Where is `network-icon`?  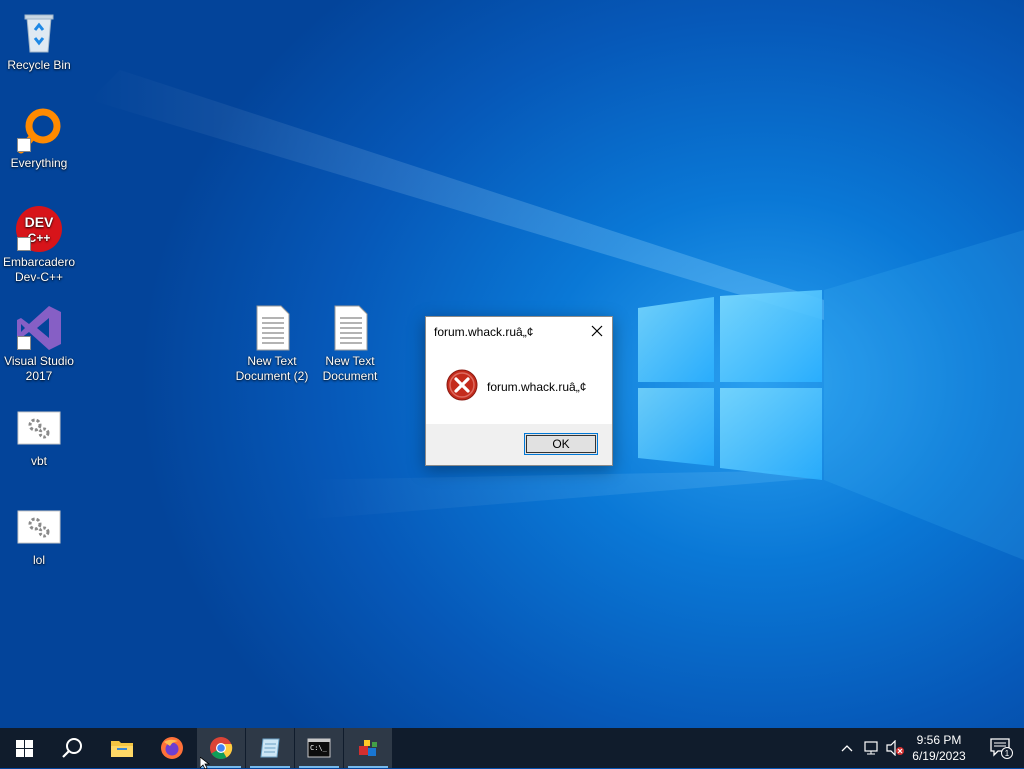 network-icon is located at coordinates (871, 748).